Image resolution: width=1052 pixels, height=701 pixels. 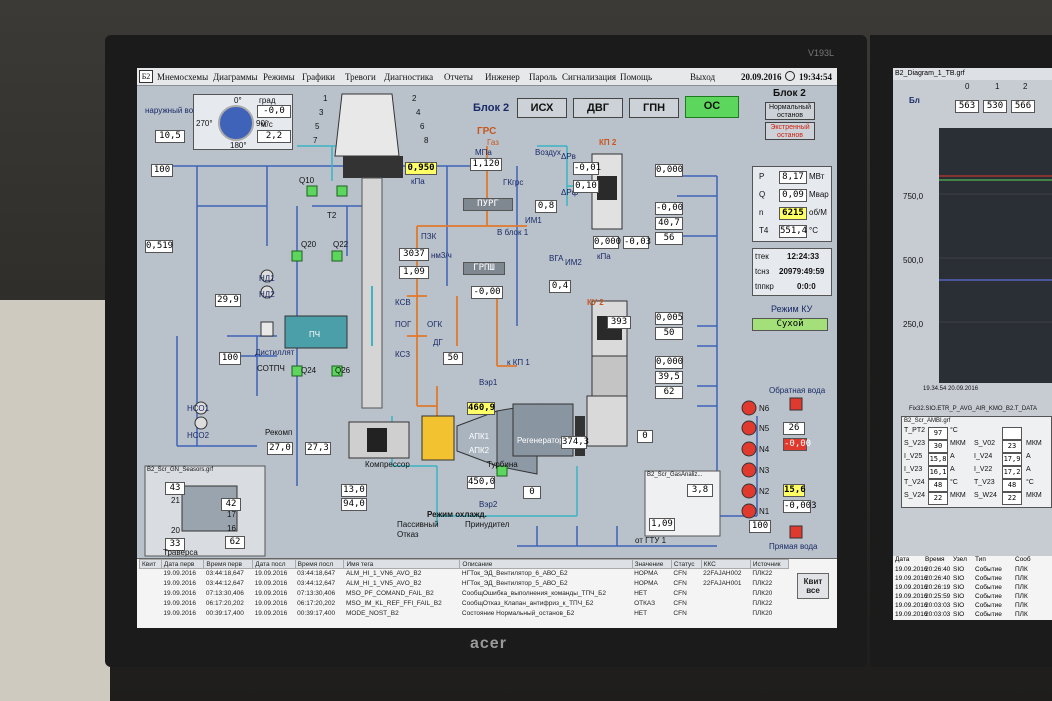 What do you see at coordinates (938, 498) in the screenshot?
I see `amb-v: 22` at bounding box center [938, 498].